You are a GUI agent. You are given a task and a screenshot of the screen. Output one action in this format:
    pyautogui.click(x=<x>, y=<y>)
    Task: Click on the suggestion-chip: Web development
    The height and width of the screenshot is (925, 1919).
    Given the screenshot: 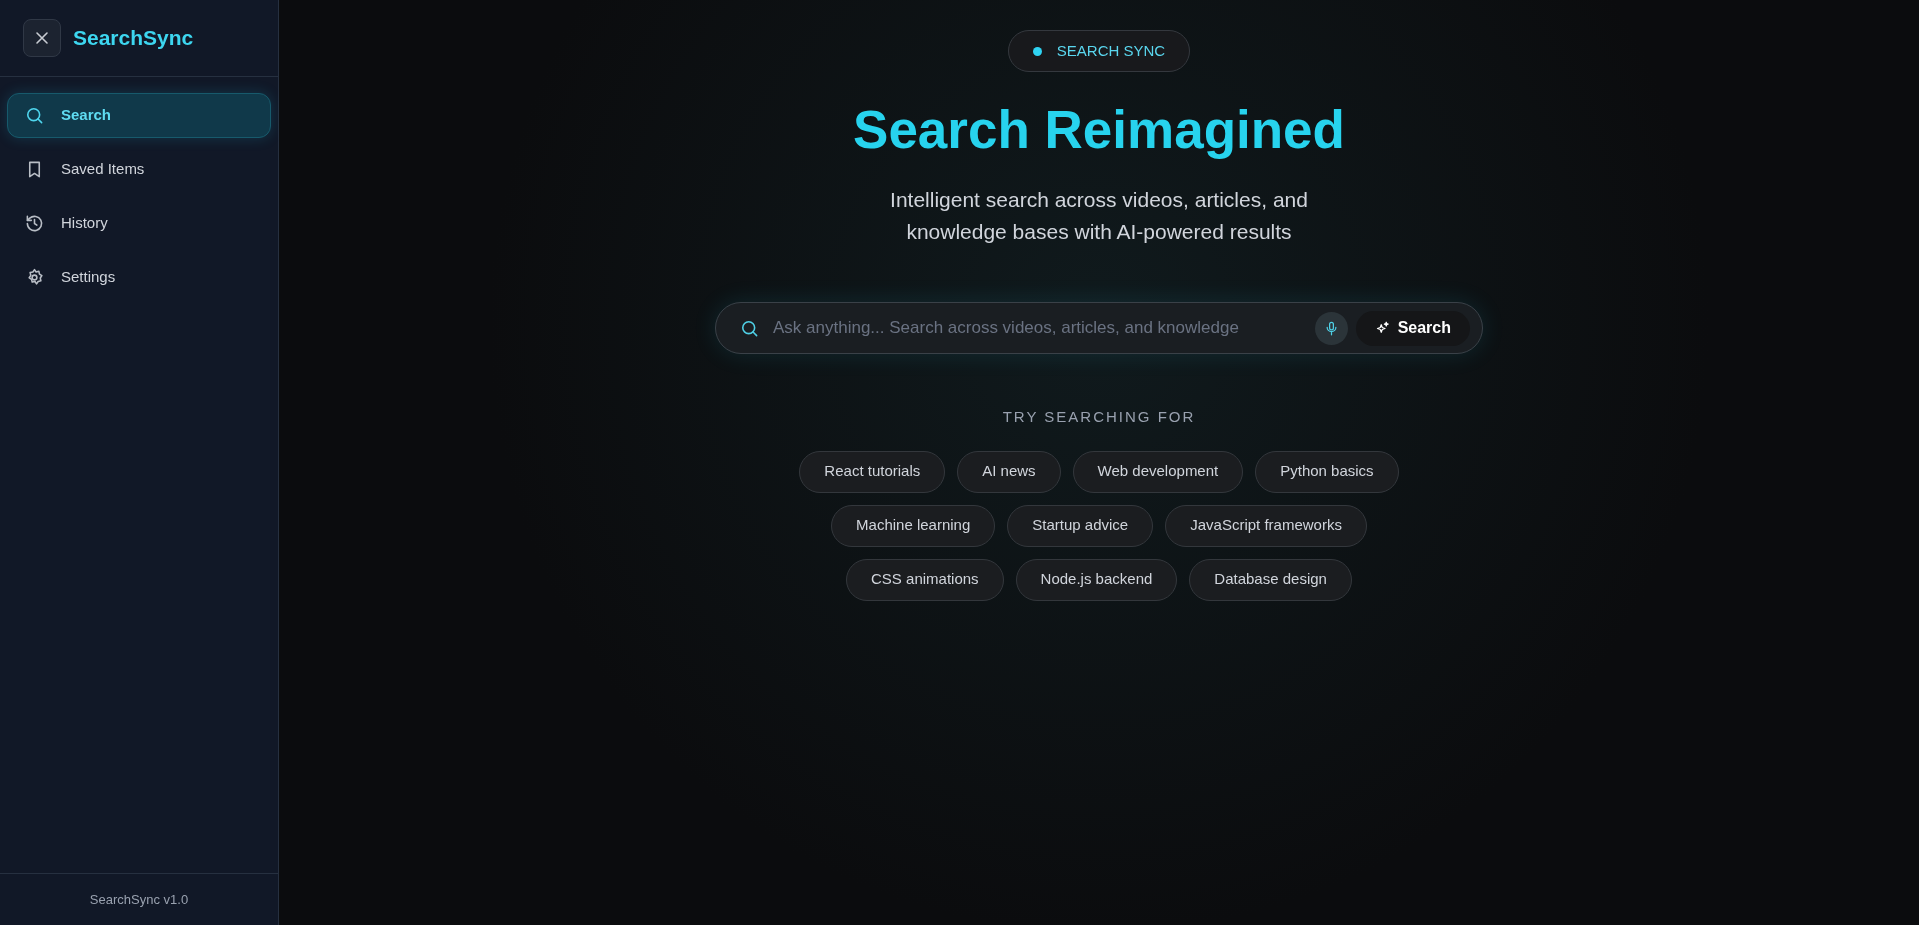 What is the action you would take?
    pyautogui.click(x=1158, y=471)
    